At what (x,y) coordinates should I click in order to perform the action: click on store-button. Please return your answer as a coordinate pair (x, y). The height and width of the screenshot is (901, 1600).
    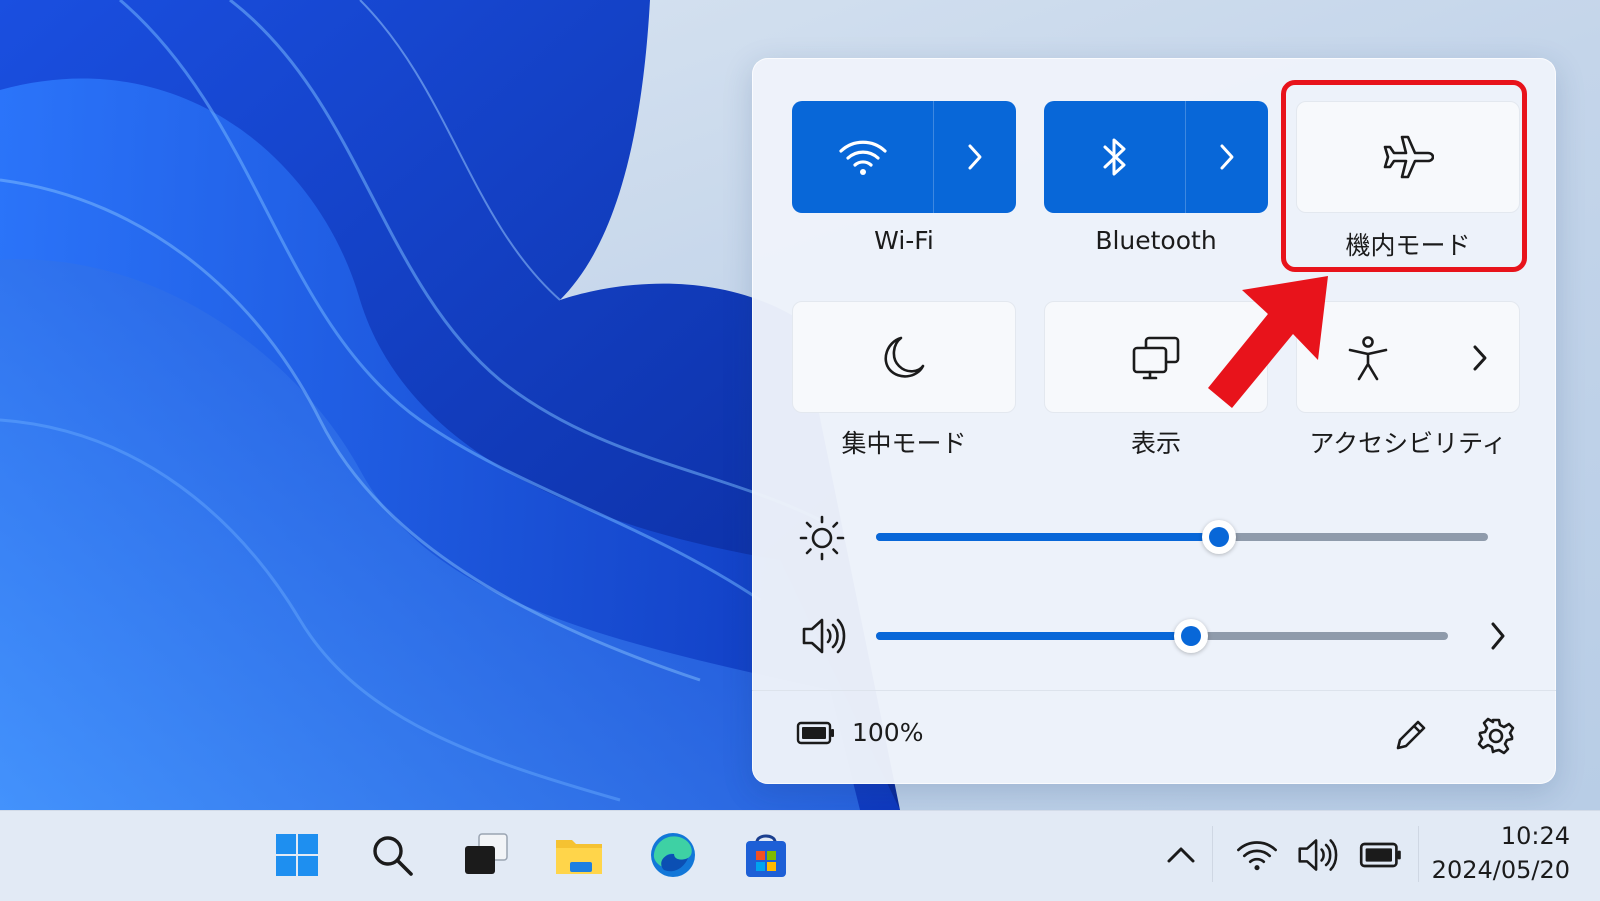
    Looking at the image, I should click on (766, 855).